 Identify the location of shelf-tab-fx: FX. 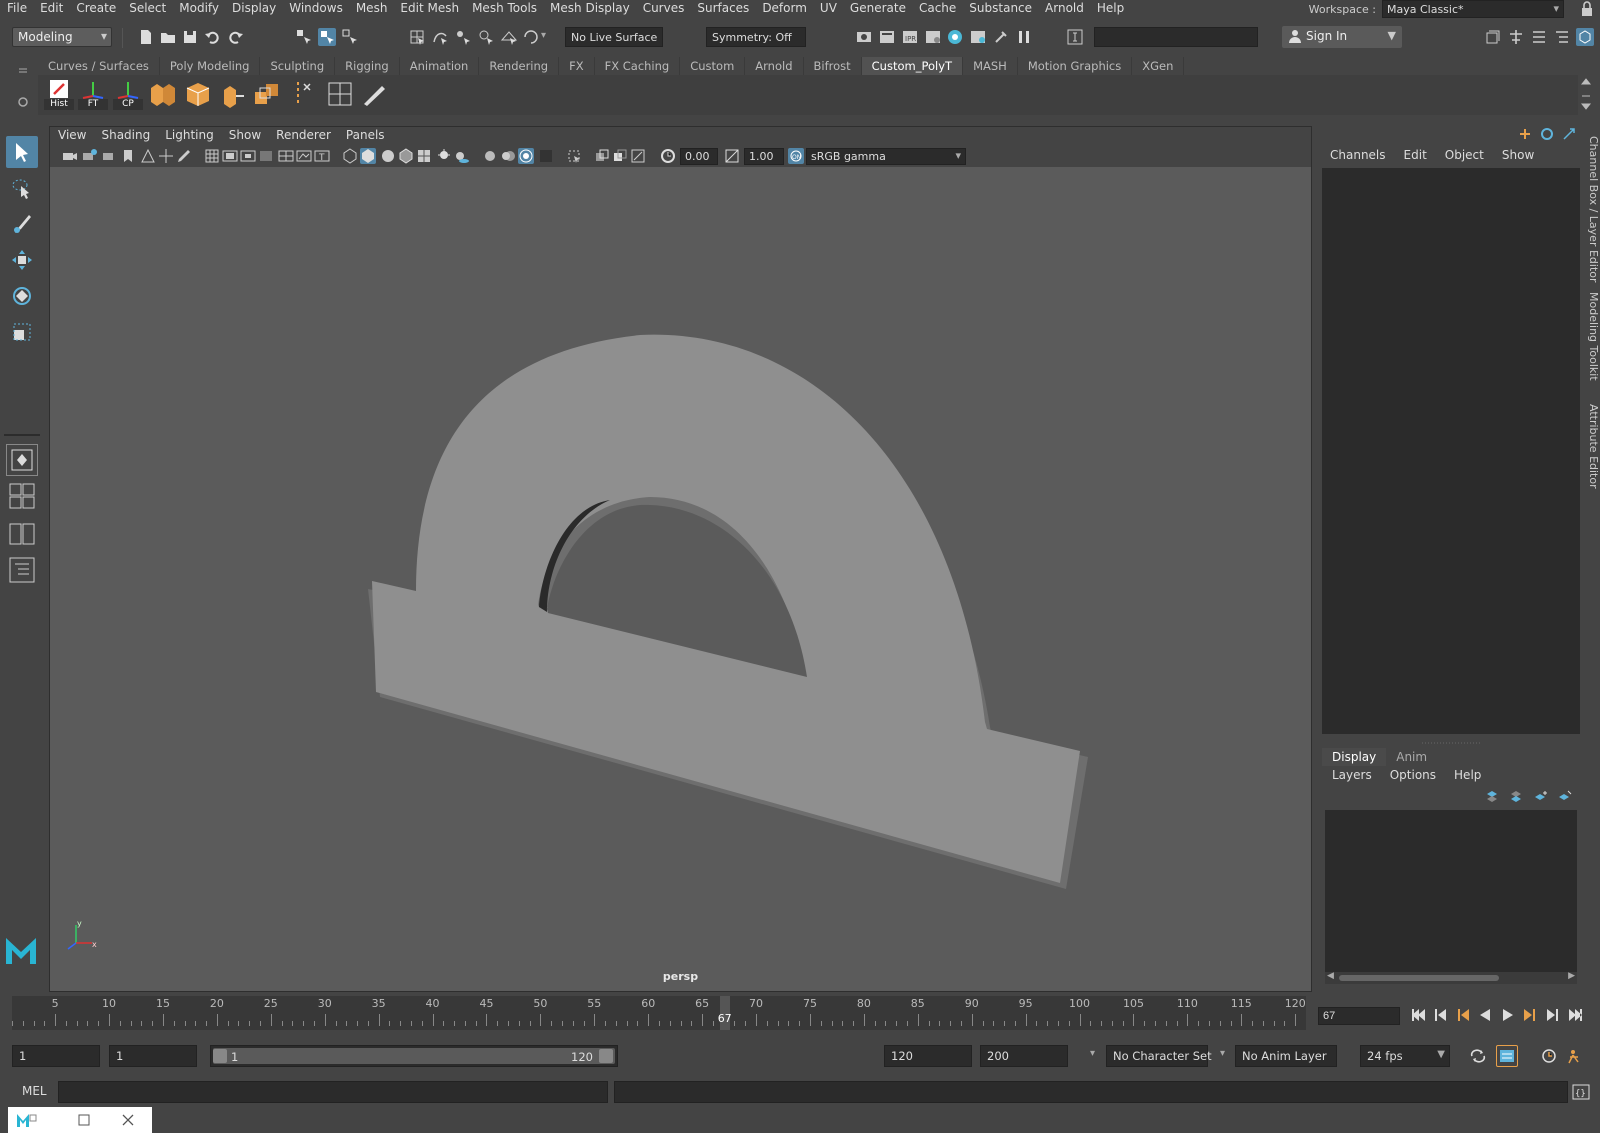
(577, 66).